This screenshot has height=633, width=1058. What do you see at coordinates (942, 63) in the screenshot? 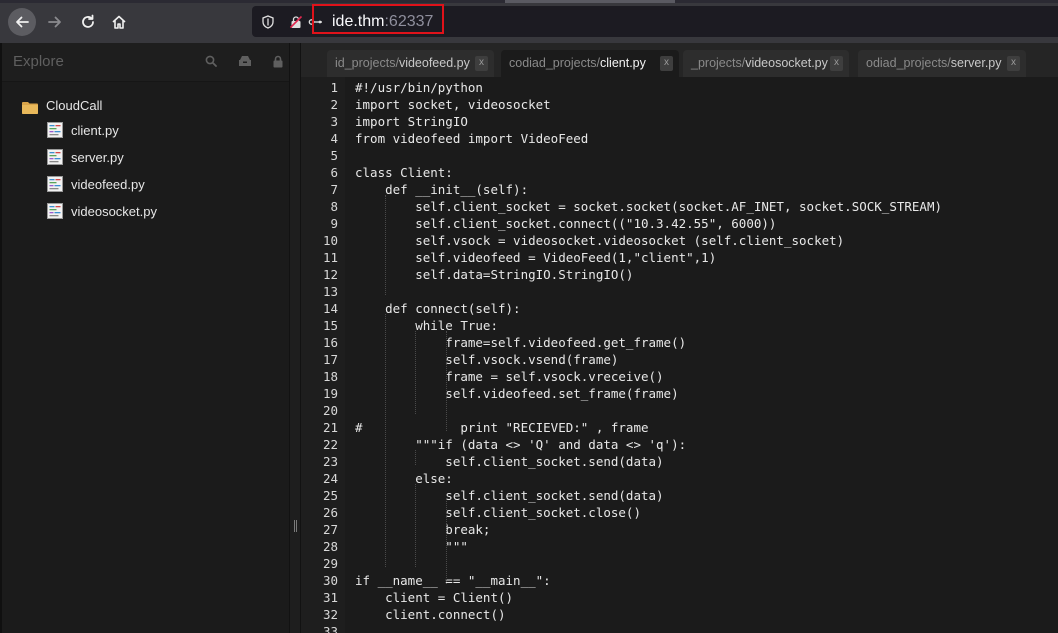
I see `tab-server: odiad_projects/server.py x` at bounding box center [942, 63].